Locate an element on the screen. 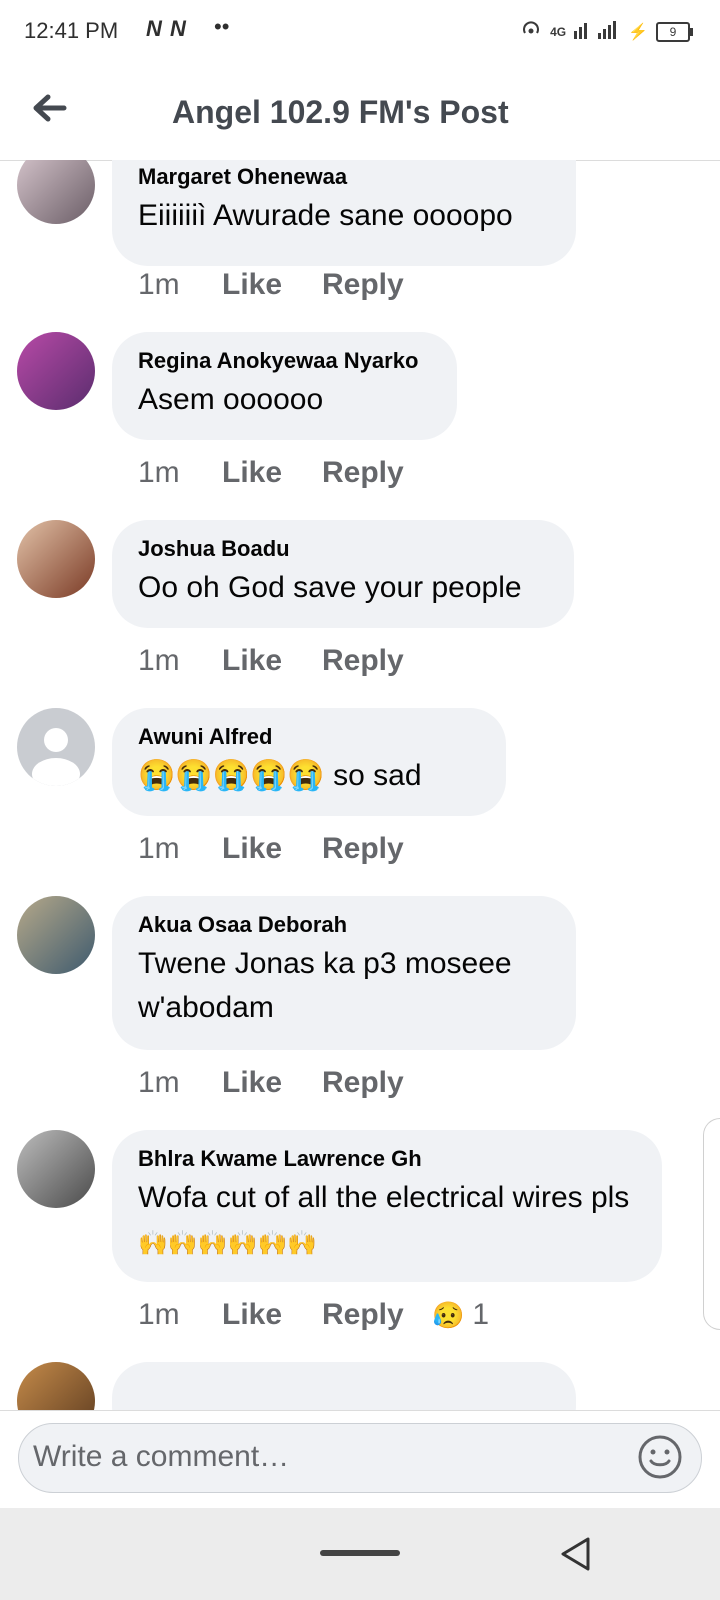 This screenshot has height=1600, width=720. comment-bubble: Joshua Boadu Oo oh God save your people is located at coordinates (343, 574).